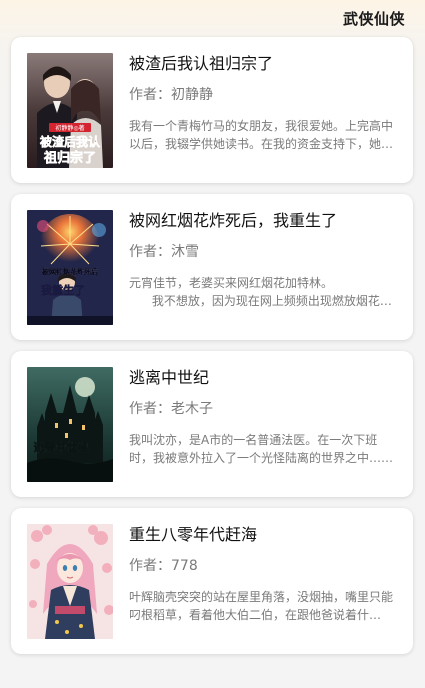 This screenshot has height=688, width=425. I want to click on book-author: 作者：初静静, so click(171, 95).